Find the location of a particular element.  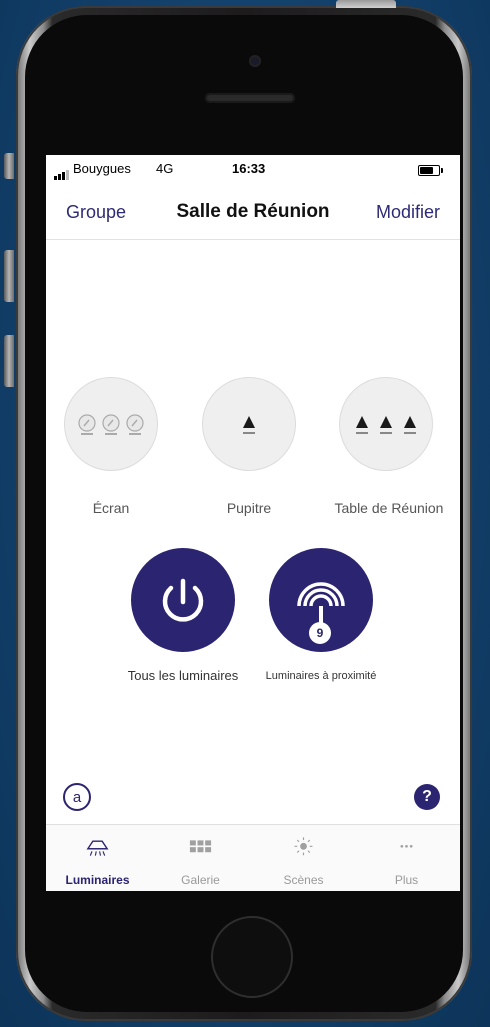

modifier-button: Modifier is located at coordinates (408, 212).